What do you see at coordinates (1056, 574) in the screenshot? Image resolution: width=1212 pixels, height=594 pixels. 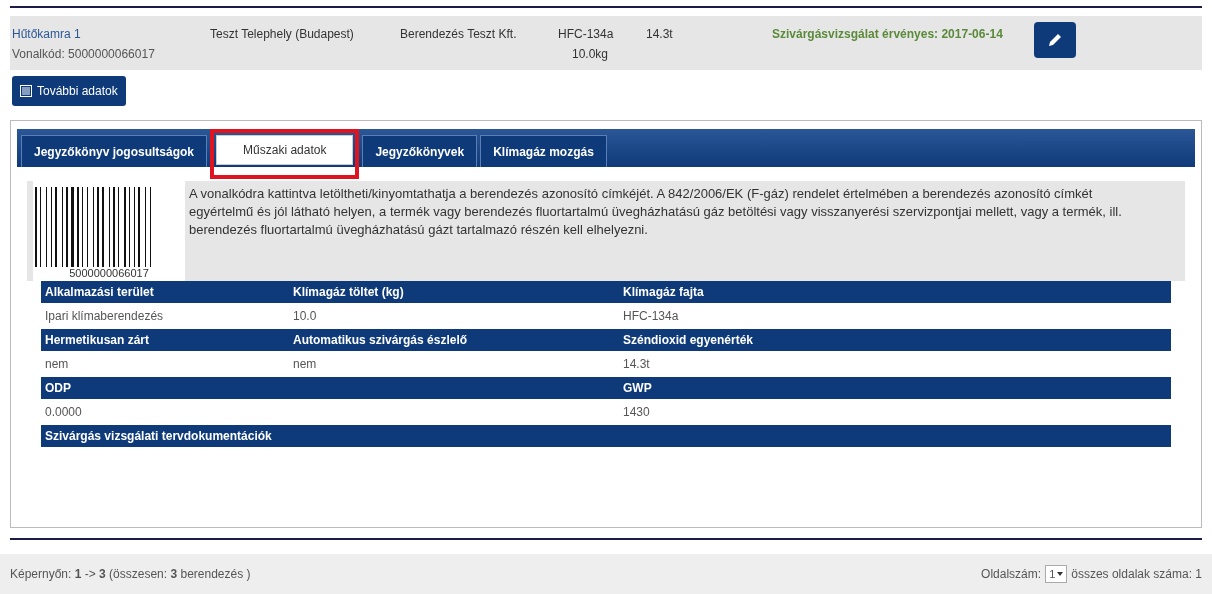 I see `page-select: 1` at bounding box center [1056, 574].